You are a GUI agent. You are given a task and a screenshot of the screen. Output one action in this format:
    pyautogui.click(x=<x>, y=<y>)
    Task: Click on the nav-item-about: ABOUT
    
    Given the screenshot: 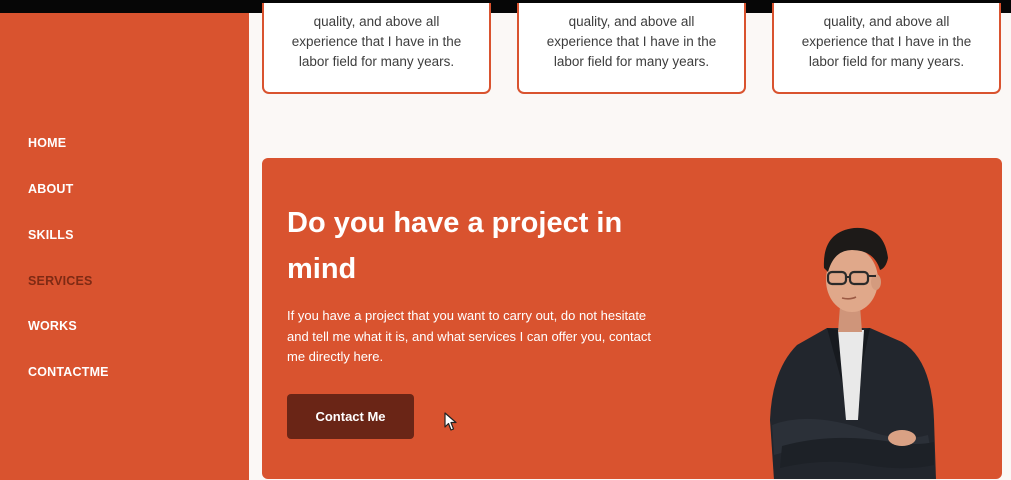 What is the action you would take?
    pyautogui.click(x=50, y=189)
    